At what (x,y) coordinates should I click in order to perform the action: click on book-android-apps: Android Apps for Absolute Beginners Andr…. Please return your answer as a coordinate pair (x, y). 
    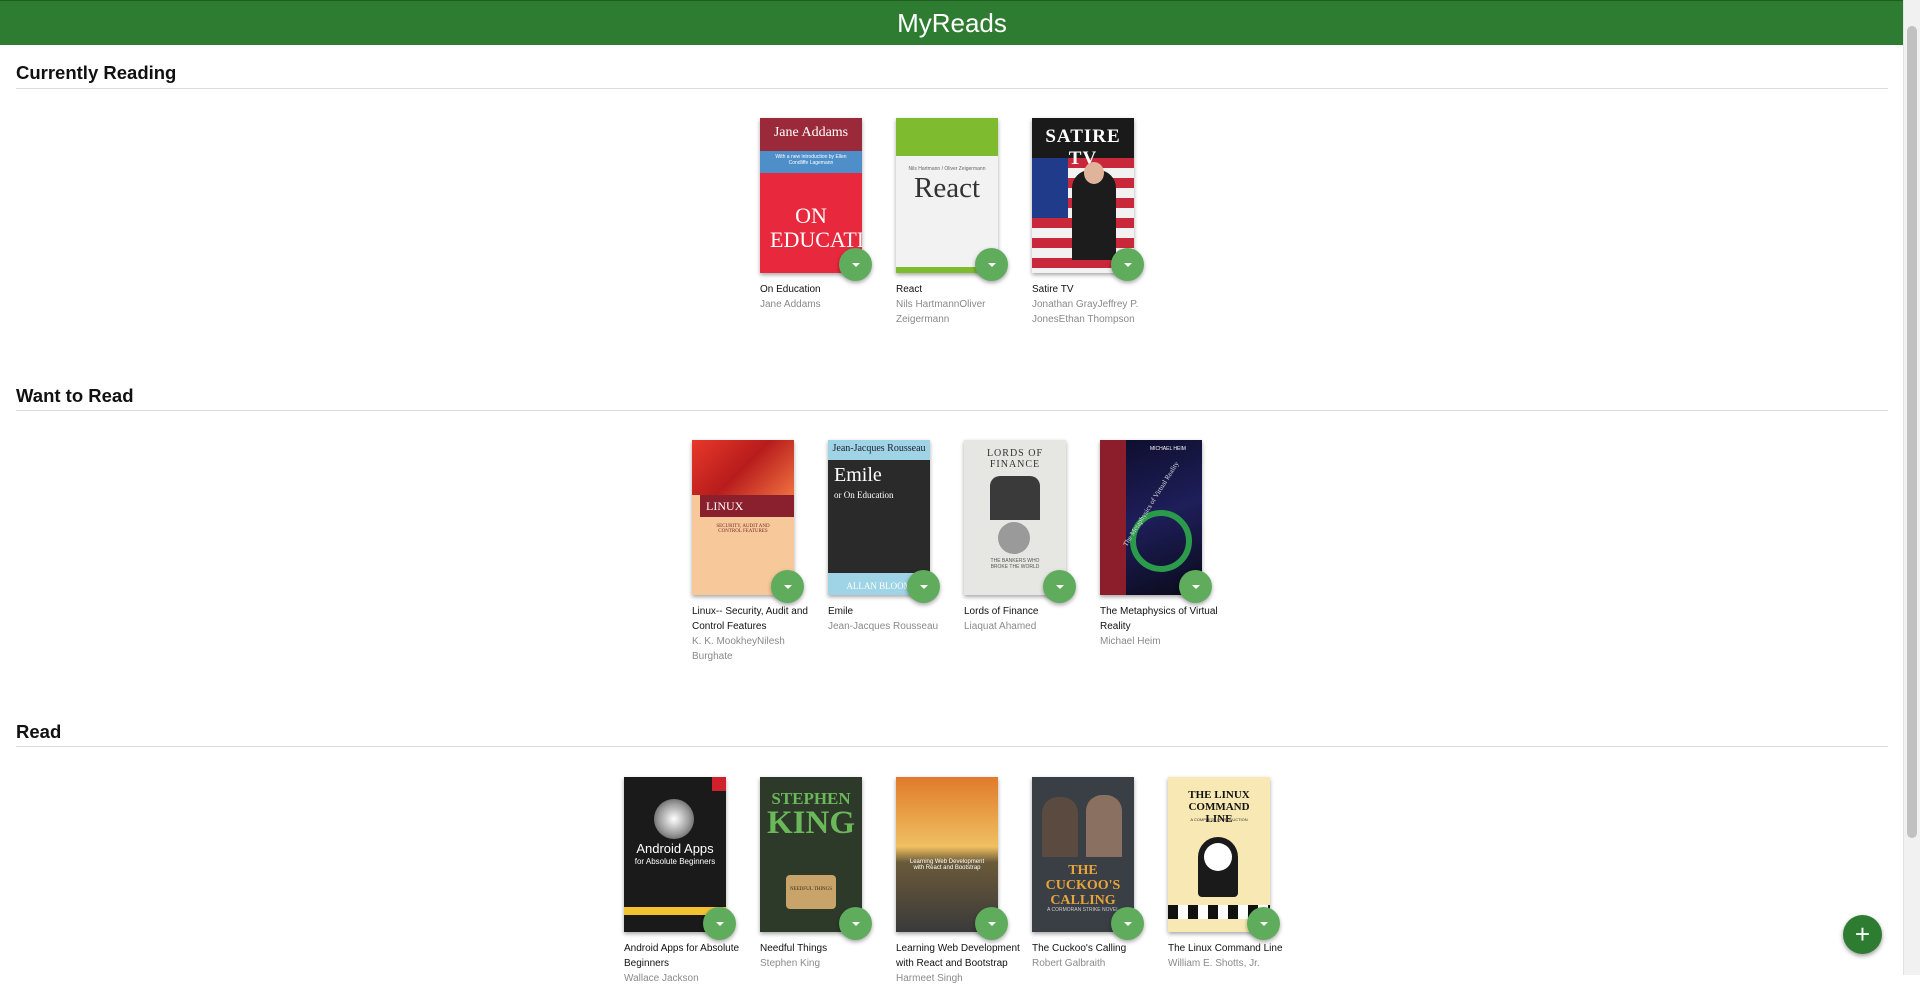
    Looking at the image, I should click on (688, 881).